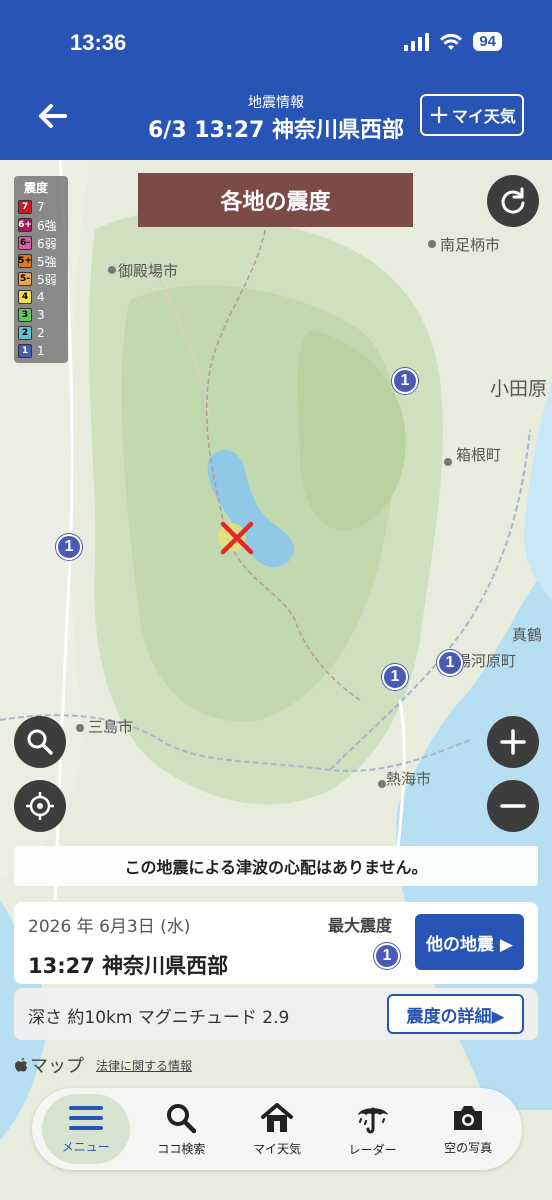  I want to click on tab-radar: レーダー, so click(373, 1129).